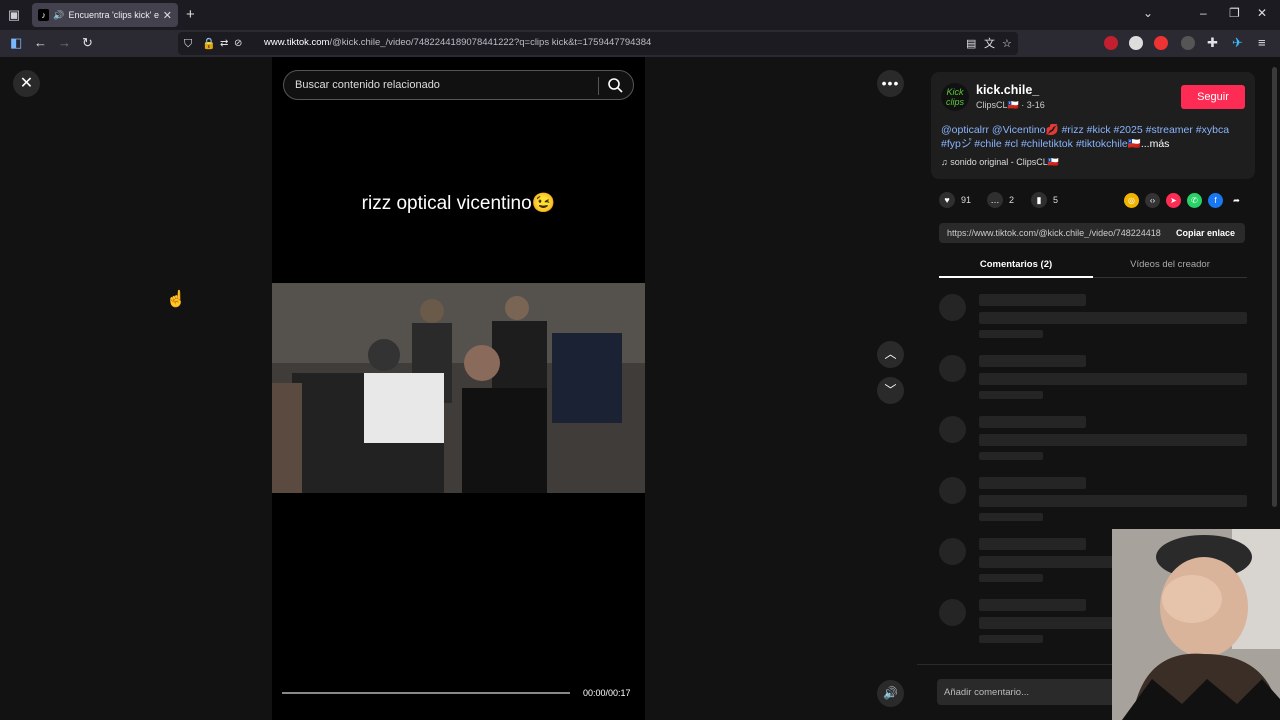  I want to click on tab-overflow-chevron-icon: ⌄, so click(1148, 13).